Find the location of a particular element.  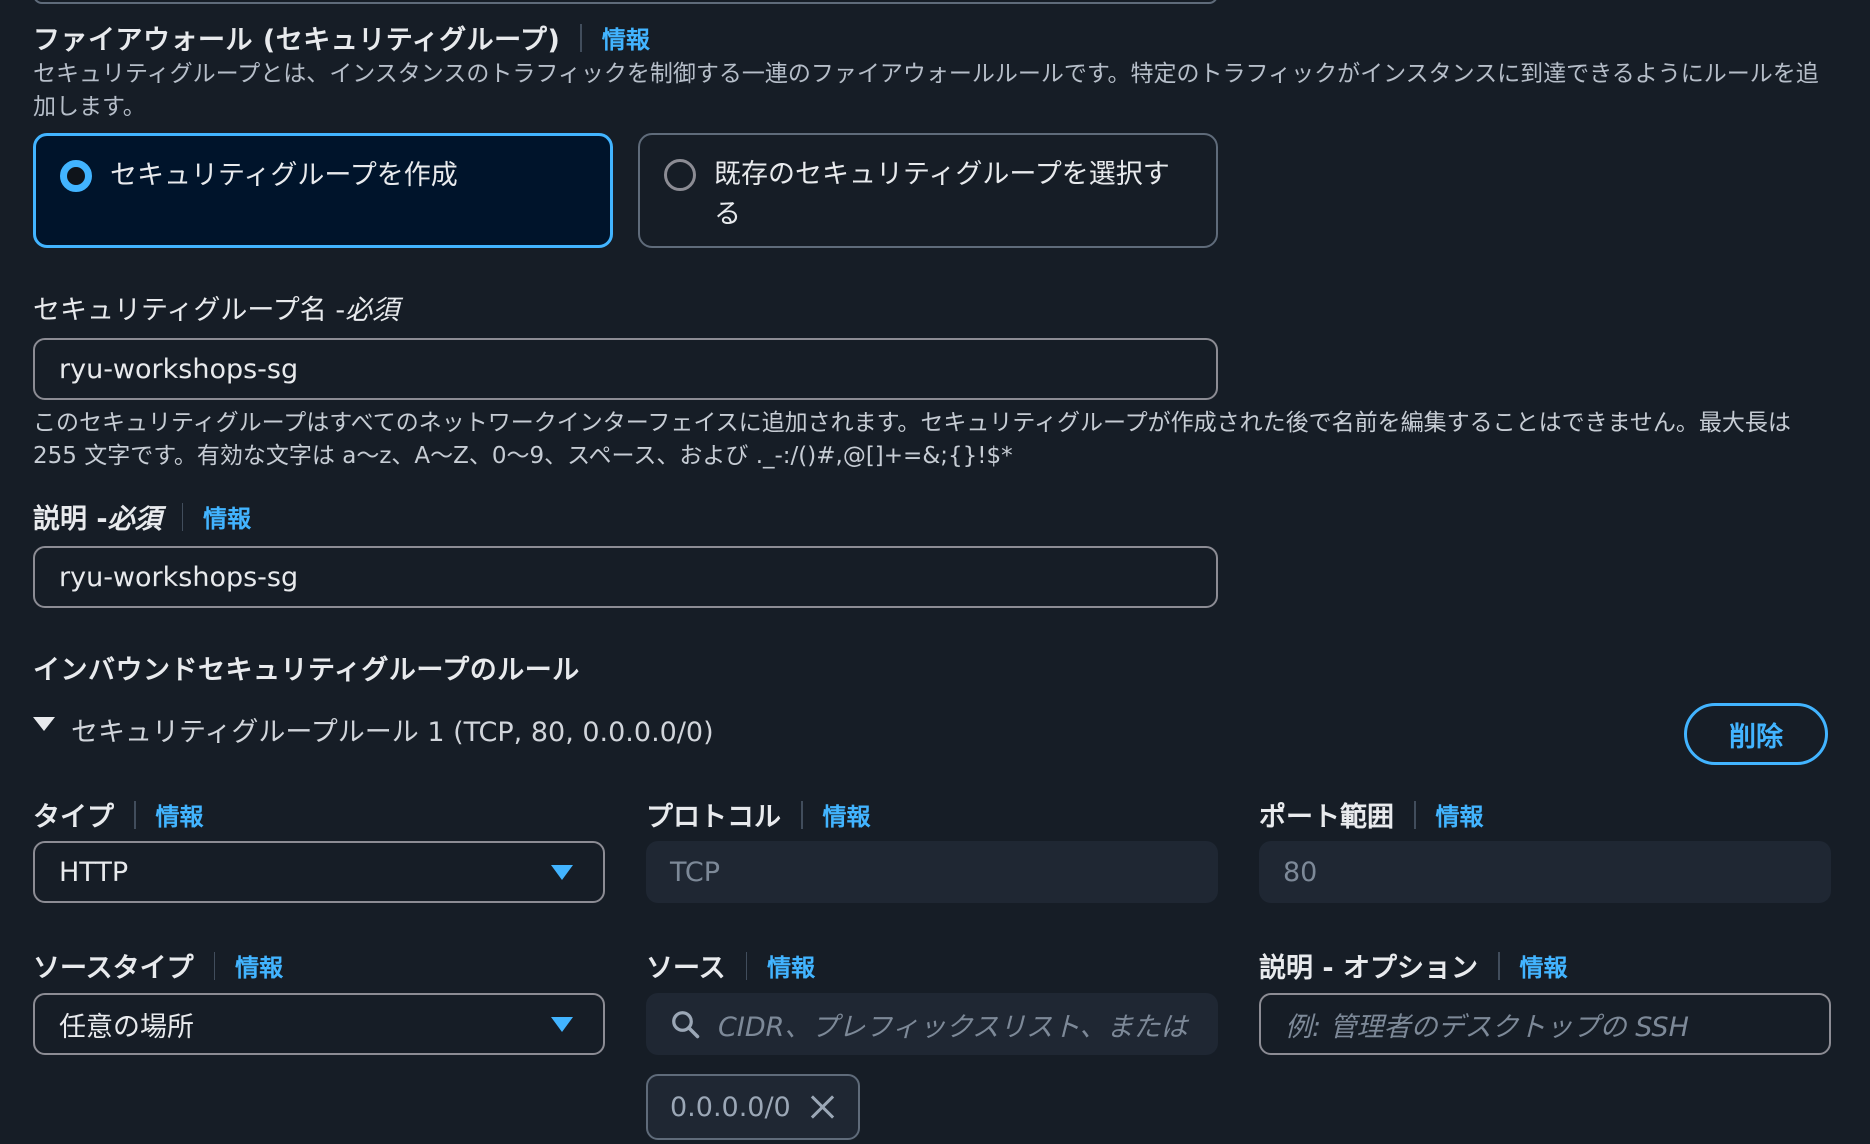

source-type-label-text: ソースタイプ is located at coordinates (113, 968).